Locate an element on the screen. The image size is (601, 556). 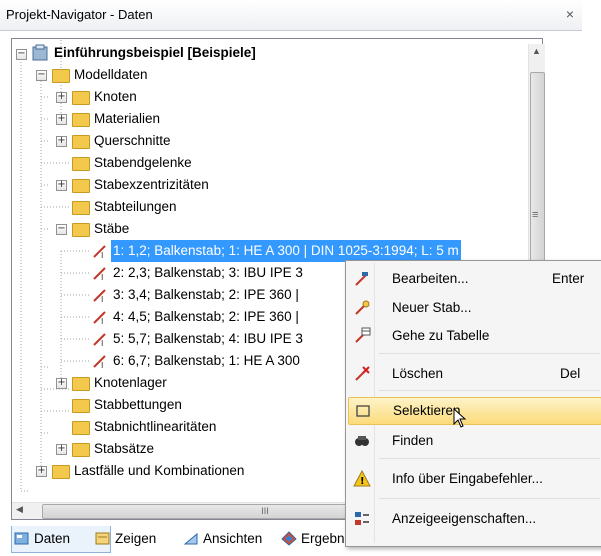
tree-label: Materialien is located at coordinates (127, 118).